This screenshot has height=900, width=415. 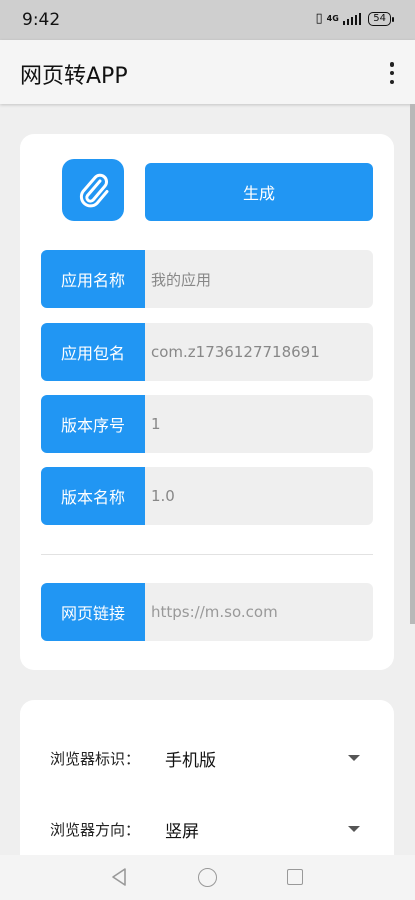 I want to click on signal-icon, so click(x=352, y=18).